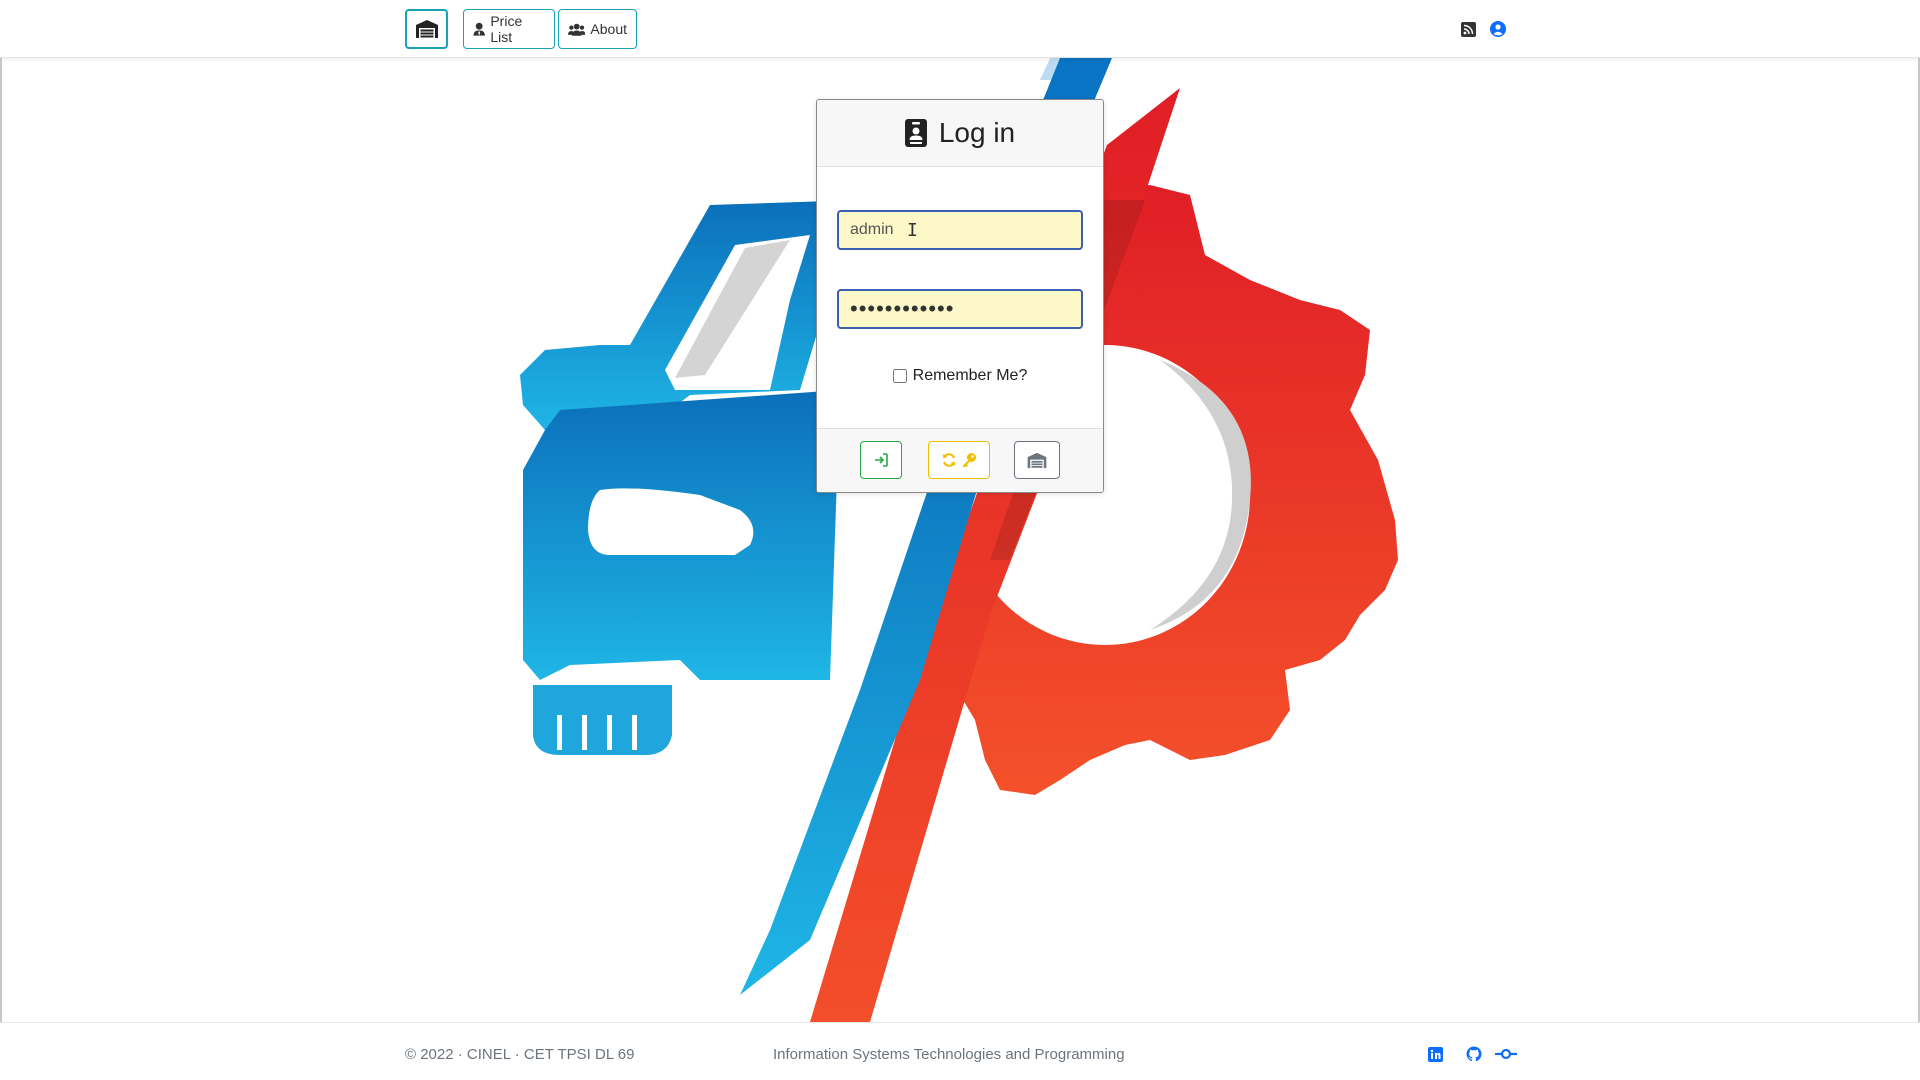  What do you see at coordinates (915, 133) in the screenshot?
I see `id-badge-icon` at bounding box center [915, 133].